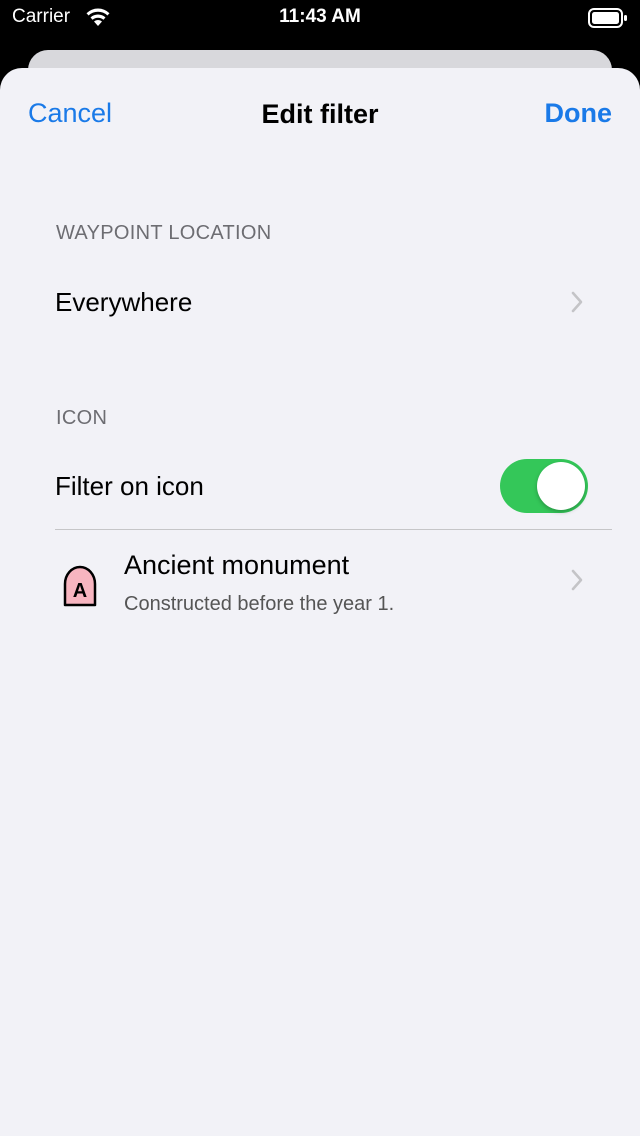  I want to click on battery-icon, so click(608, 20).